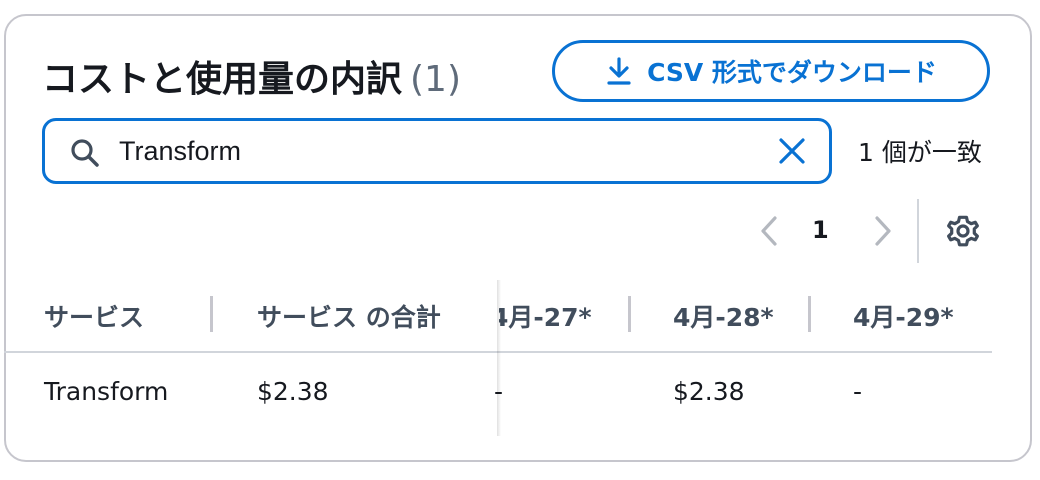 The width and height of the screenshot is (1040, 480). What do you see at coordinates (619, 71) in the screenshot?
I see `download-icon` at bounding box center [619, 71].